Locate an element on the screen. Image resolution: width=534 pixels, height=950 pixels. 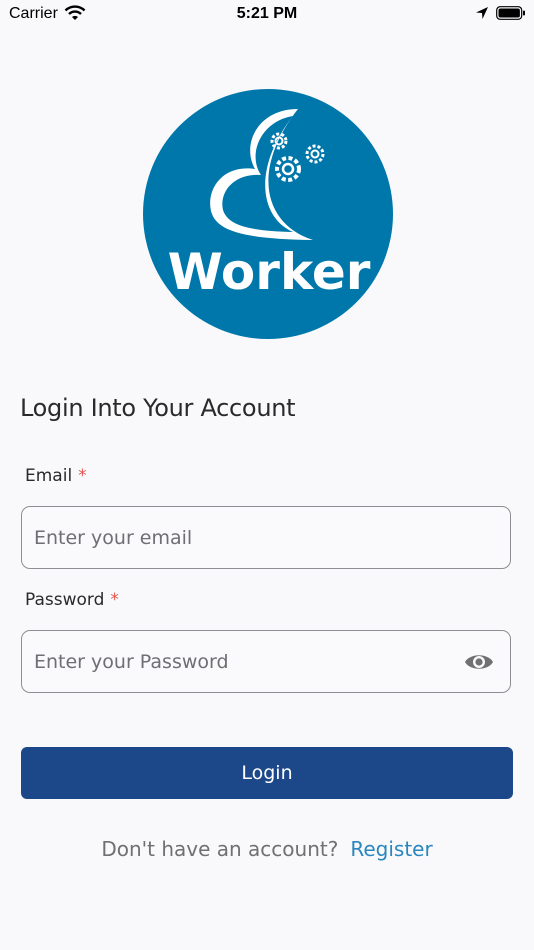
status-bar: Carrier 5:21 PM is located at coordinates (267, 15).